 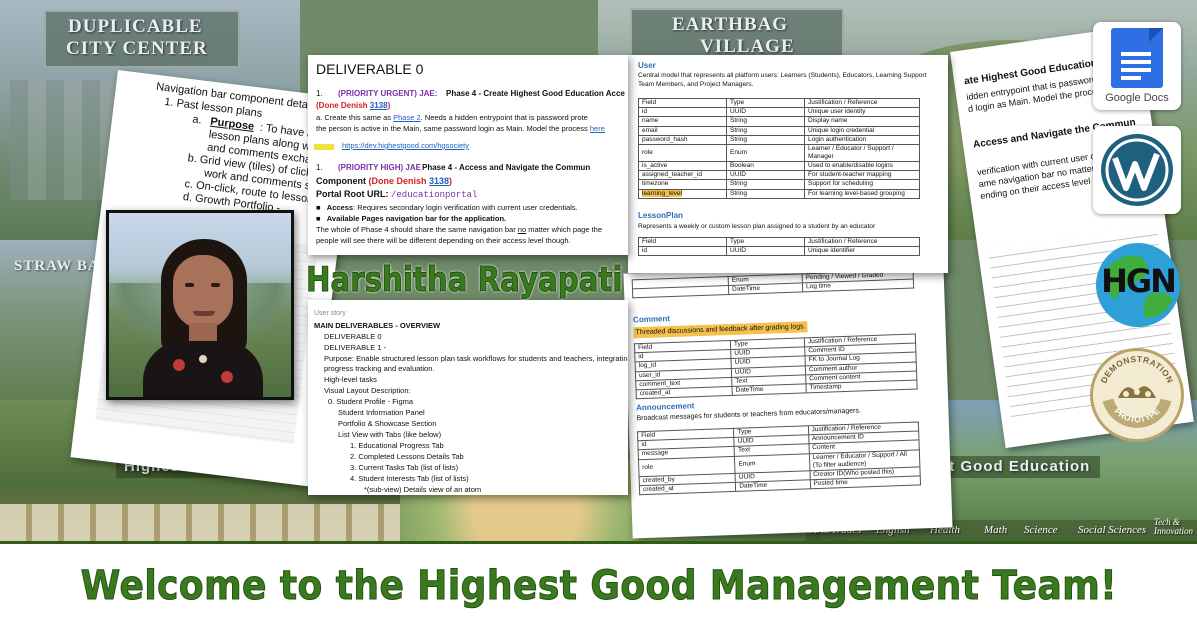 I want to click on portal-root-url: Portal Root URL: /educationportal, so click(x=396, y=194).